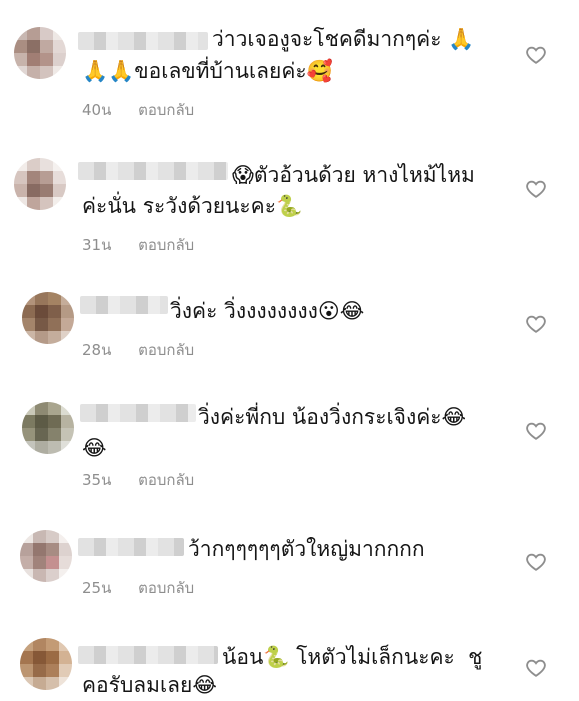 The width and height of the screenshot is (579, 701). Describe the element at coordinates (332, 417) in the screenshot. I see `comment-text: วิ่งค่ะพี่กบ น้องวิ่งกระเจิงค่ะ😂` at that location.